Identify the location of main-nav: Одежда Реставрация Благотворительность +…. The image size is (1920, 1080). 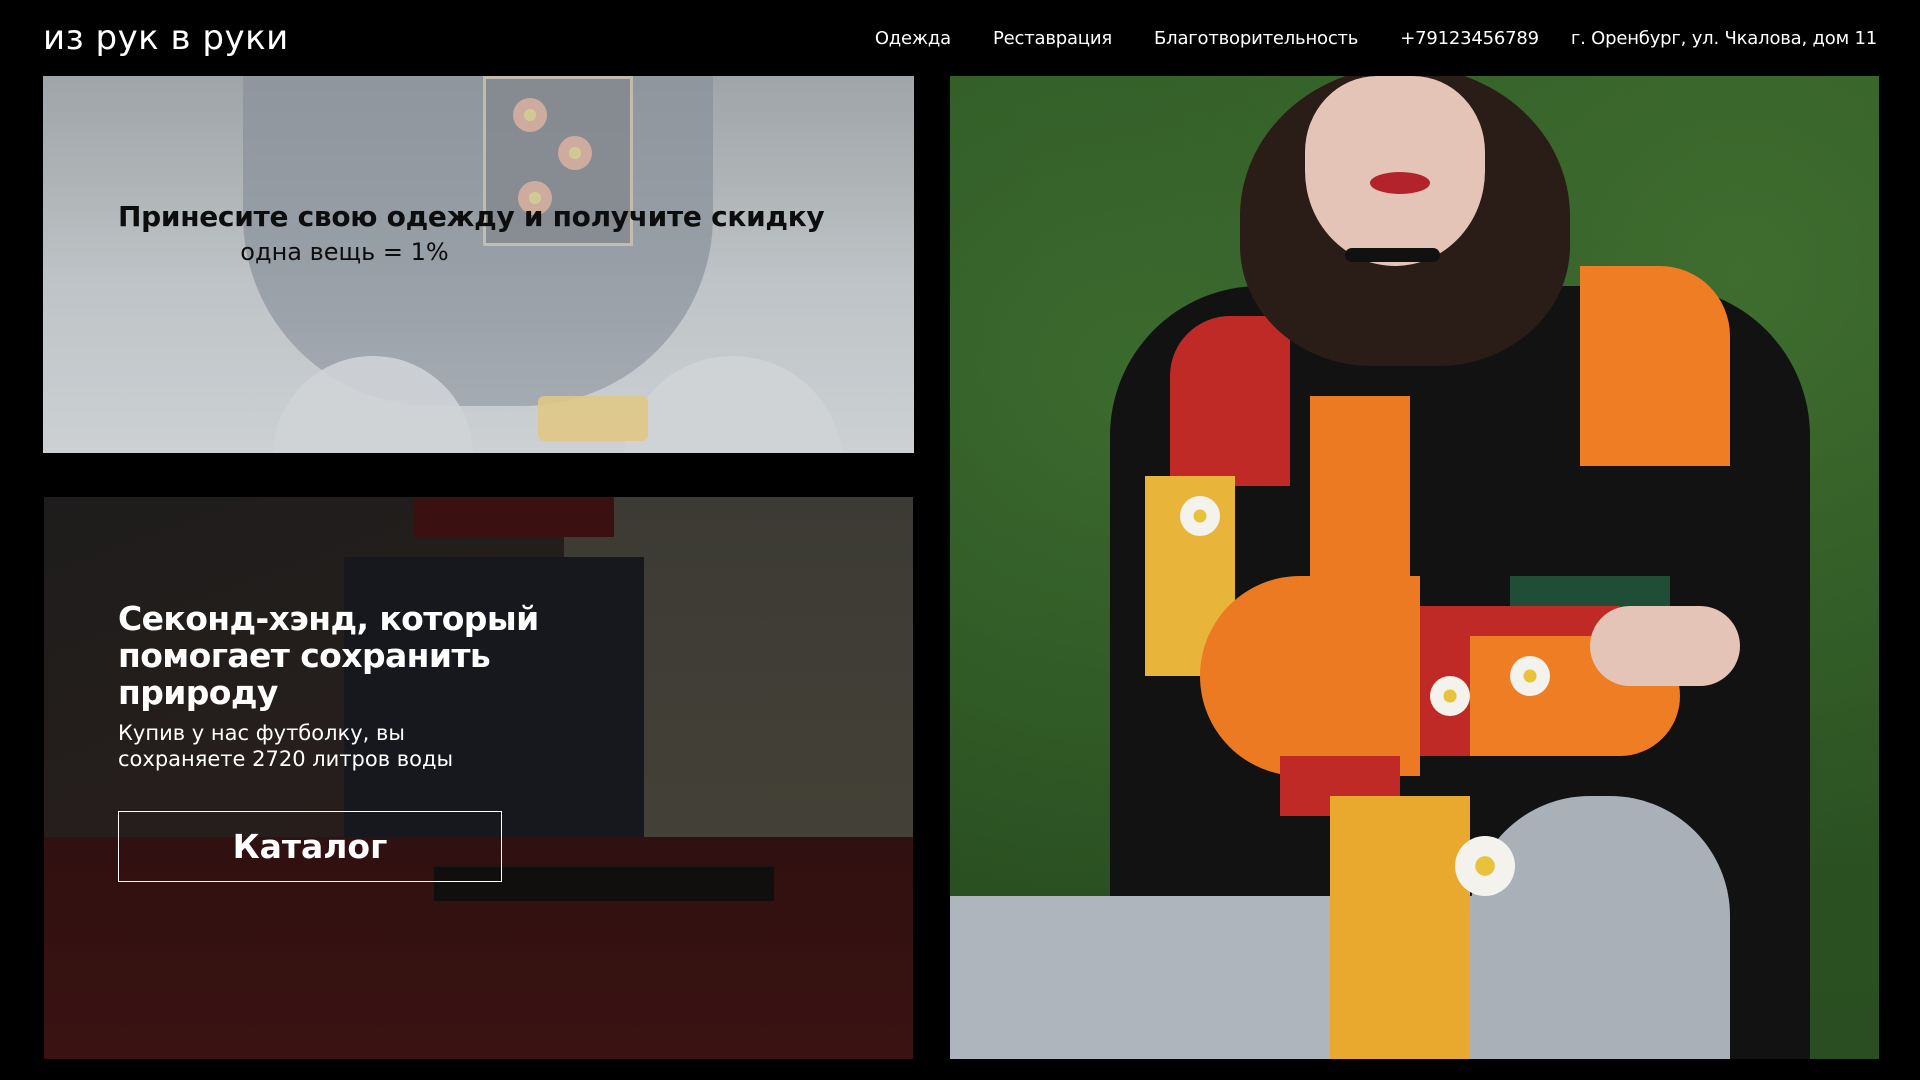
(1355, 38).